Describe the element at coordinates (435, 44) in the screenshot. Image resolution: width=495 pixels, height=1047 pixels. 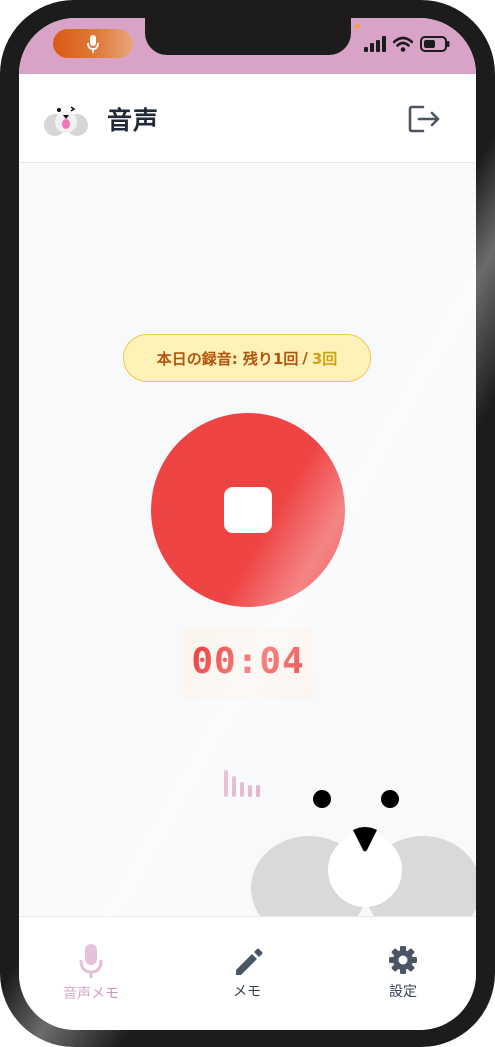
I see `battery-icon` at that location.